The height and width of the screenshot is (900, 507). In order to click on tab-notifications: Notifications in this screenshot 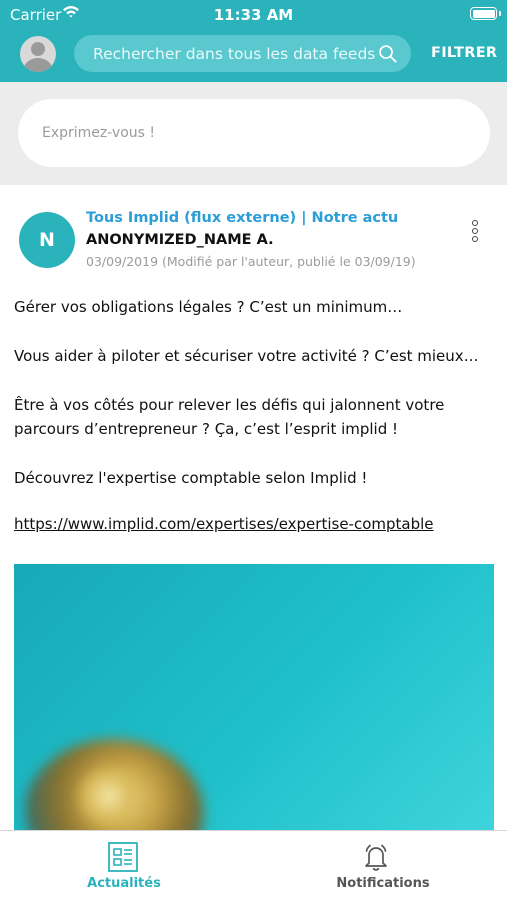, I will do `click(380, 865)`.